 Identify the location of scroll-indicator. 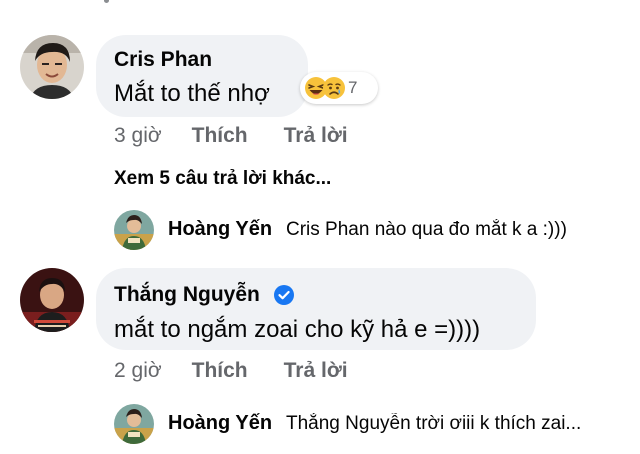
(106, 1).